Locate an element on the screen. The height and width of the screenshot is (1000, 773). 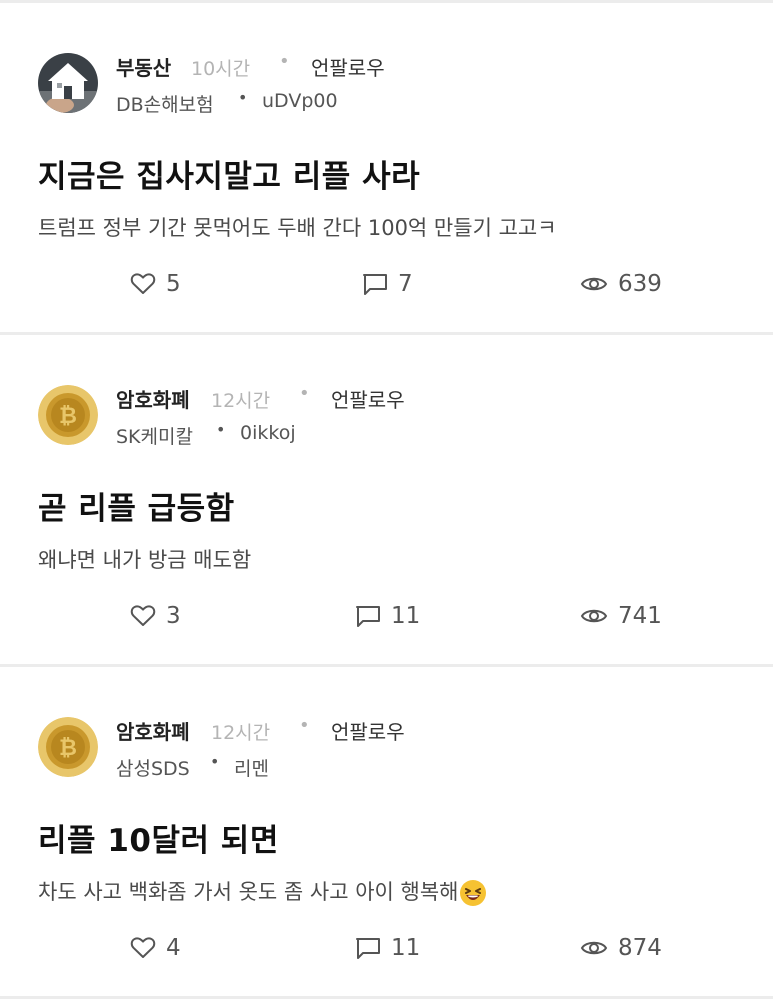
post-title: 리플 10달러 되면 is located at coordinates (158, 837).